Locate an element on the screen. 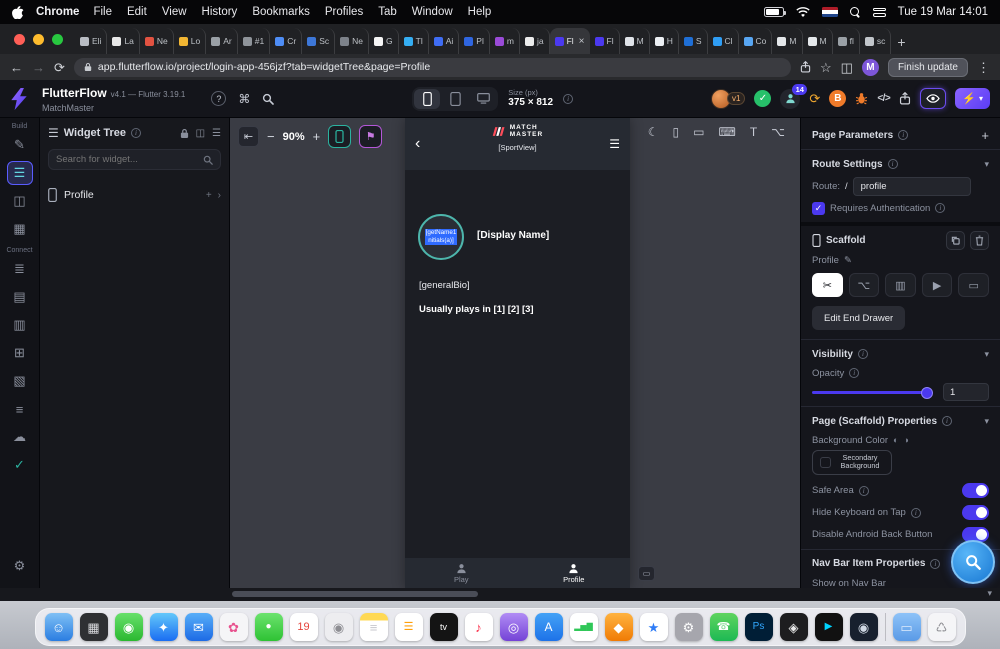  dock-app-icon: ▦ is located at coordinates (93, 627).